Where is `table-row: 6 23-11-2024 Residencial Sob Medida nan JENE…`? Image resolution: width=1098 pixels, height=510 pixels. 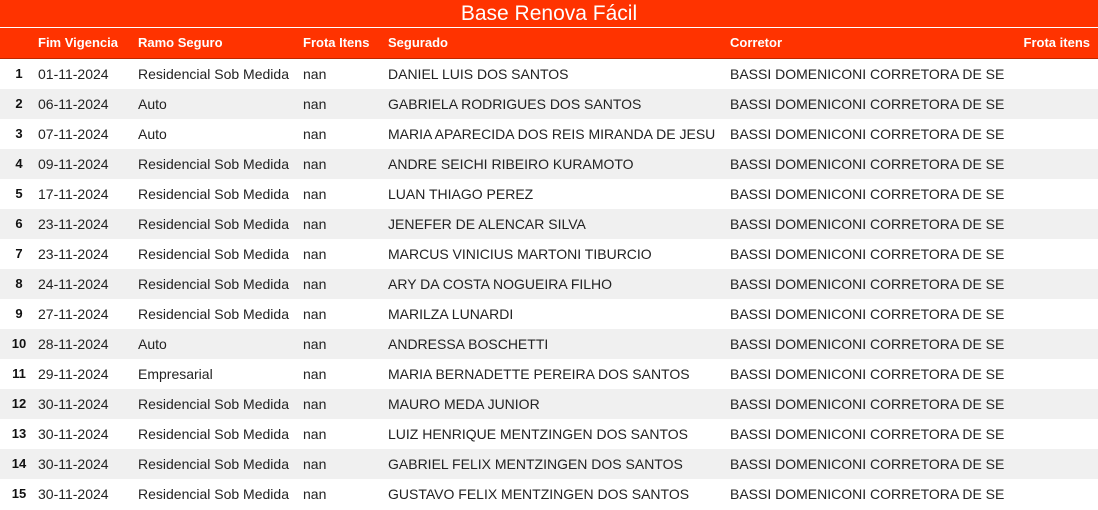
table-row: 6 23-11-2024 Residencial Sob Medida nan JENE… is located at coordinates (549, 224).